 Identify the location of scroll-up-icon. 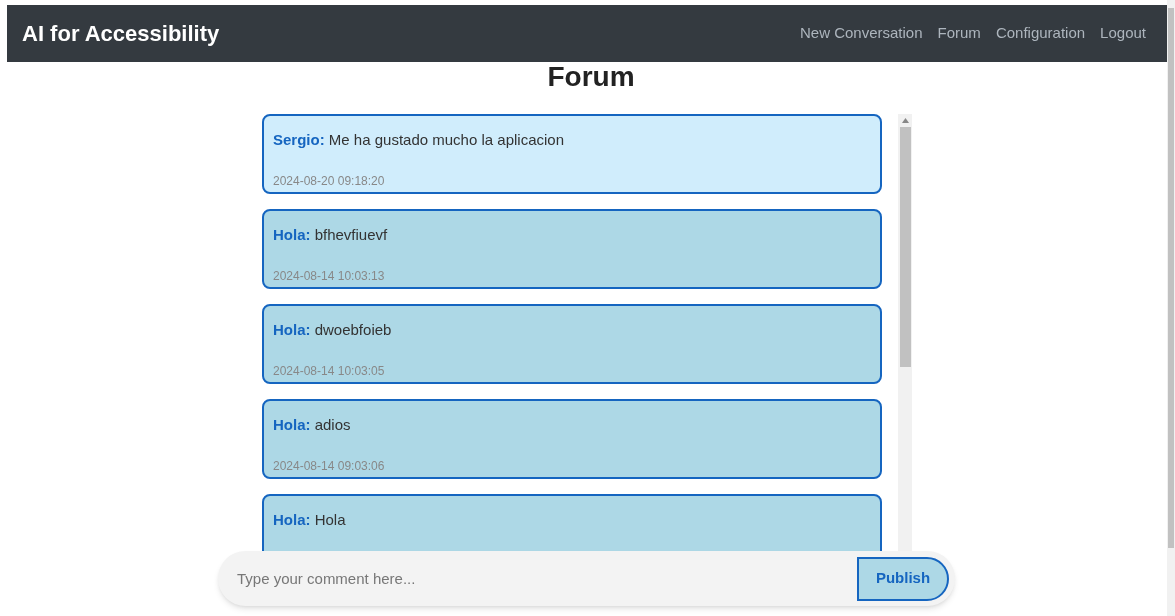
(905, 120).